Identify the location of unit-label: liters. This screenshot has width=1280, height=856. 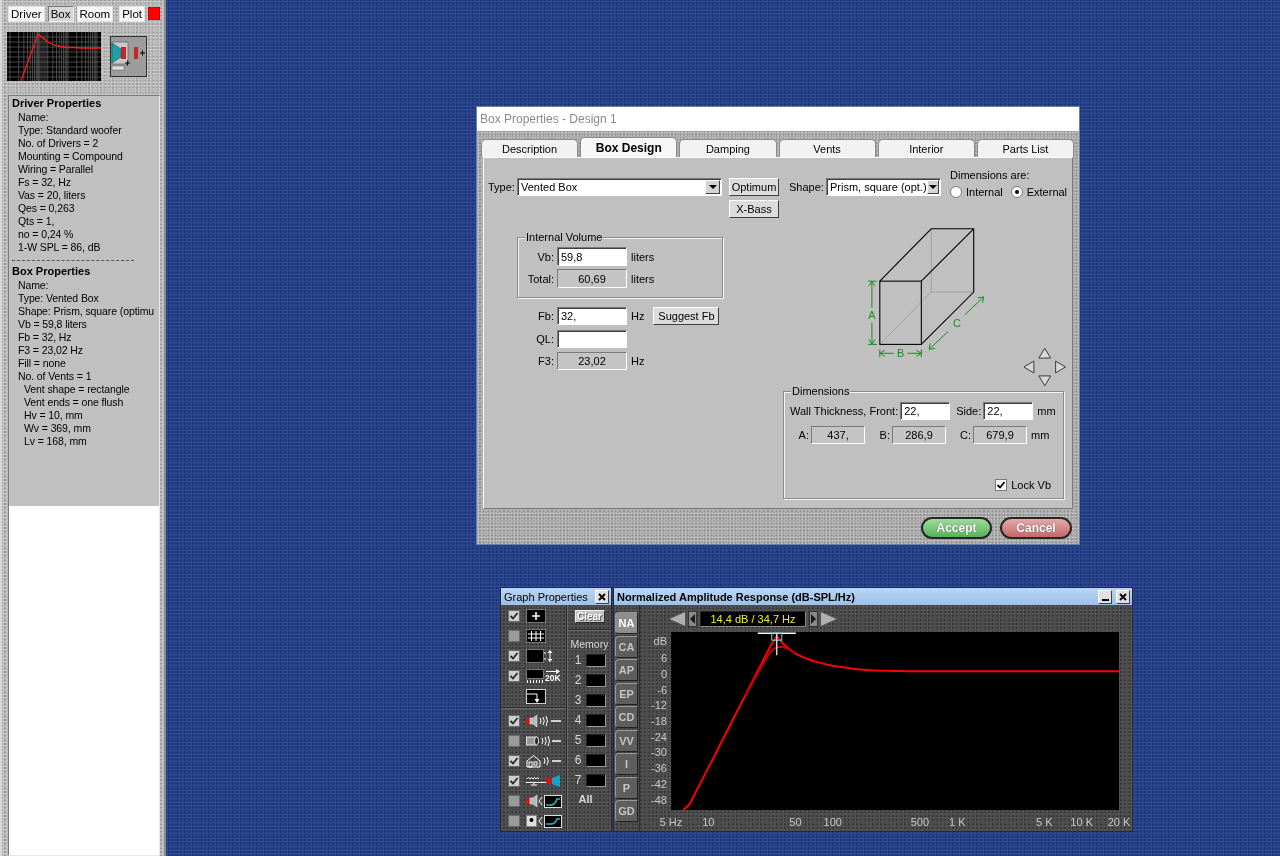
(643, 278).